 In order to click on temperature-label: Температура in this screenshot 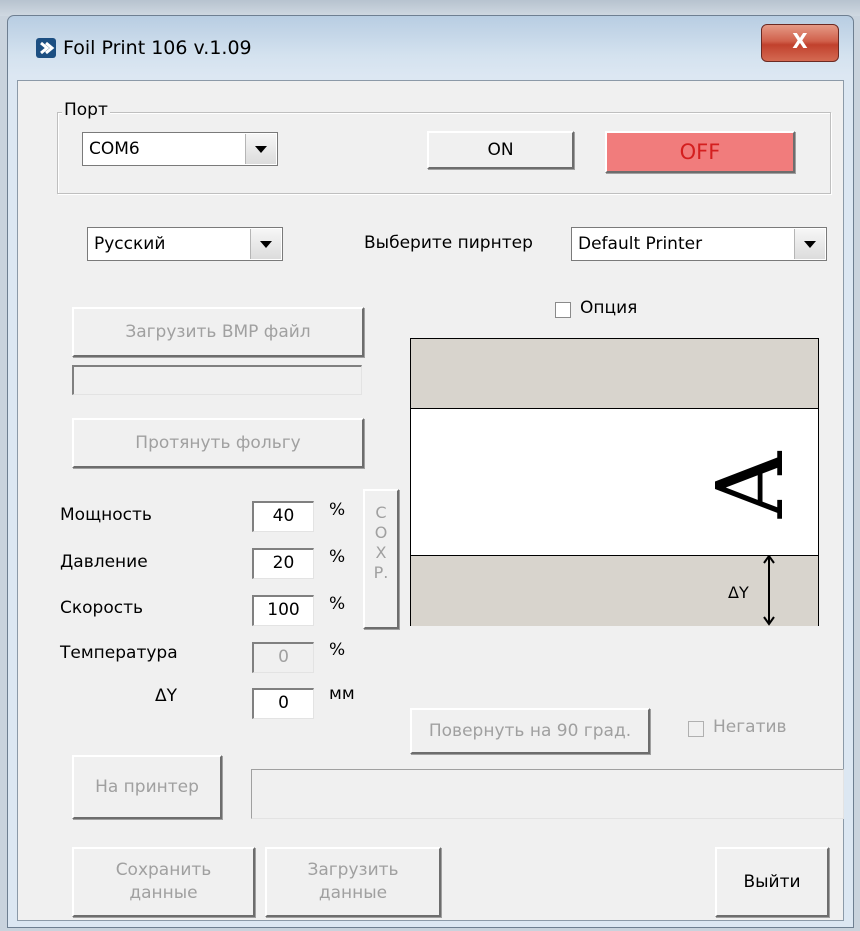, I will do `click(119, 653)`.